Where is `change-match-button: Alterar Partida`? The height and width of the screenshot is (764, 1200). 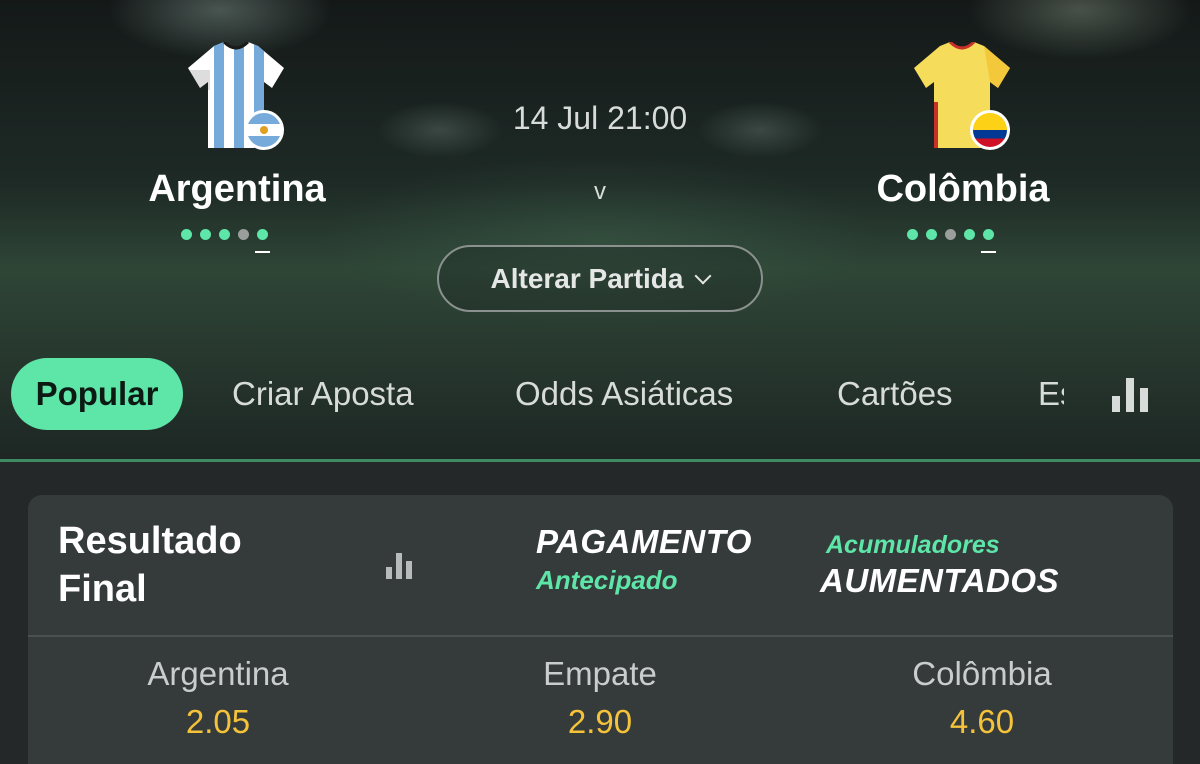
change-match-button: Alterar Partida is located at coordinates (600, 278).